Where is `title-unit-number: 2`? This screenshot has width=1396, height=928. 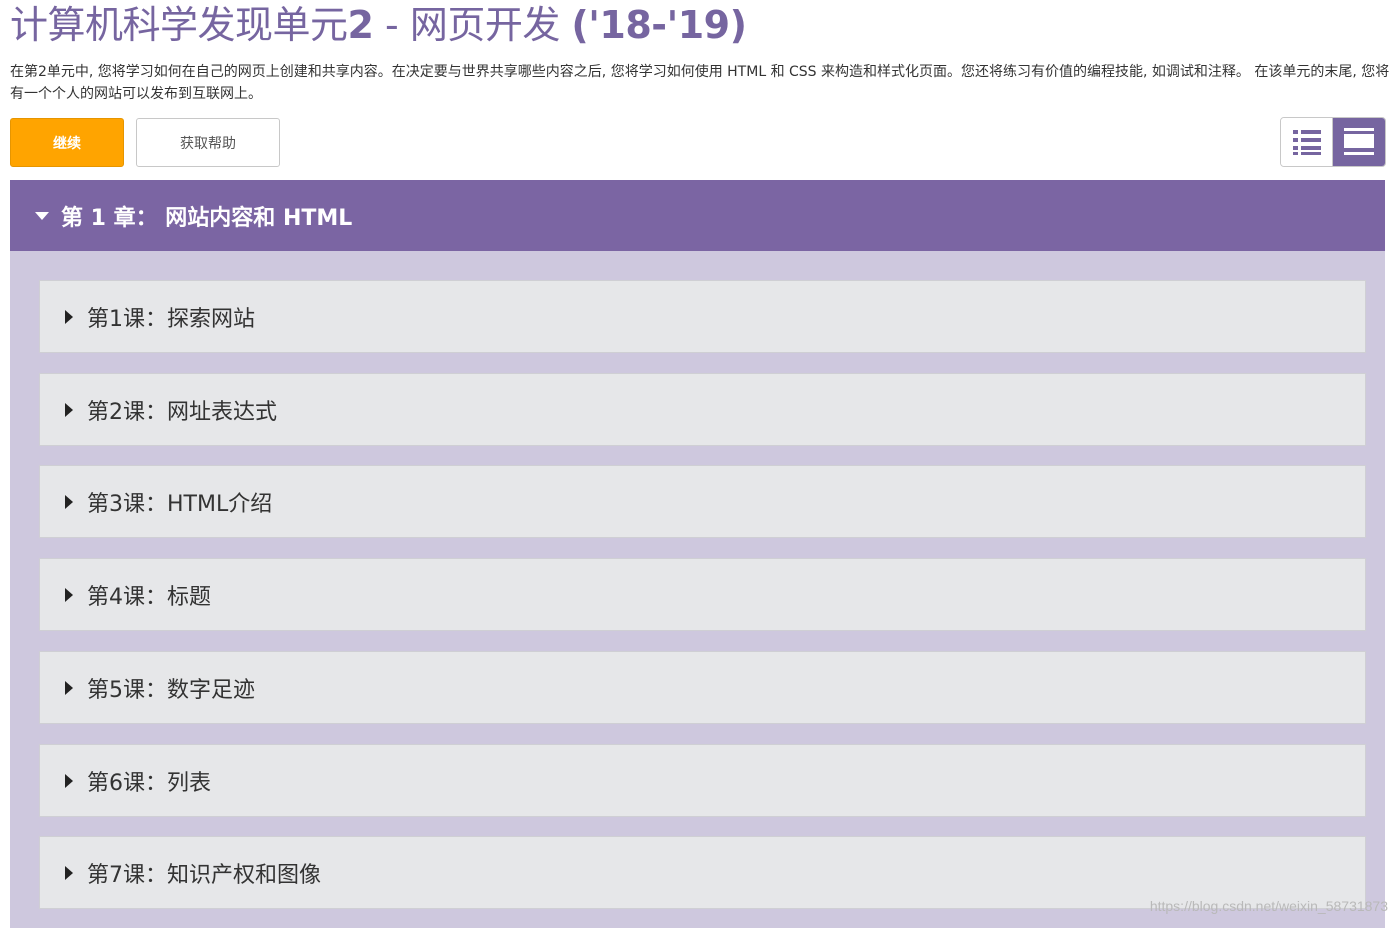
title-unit-number: 2 is located at coordinates (360, 25).